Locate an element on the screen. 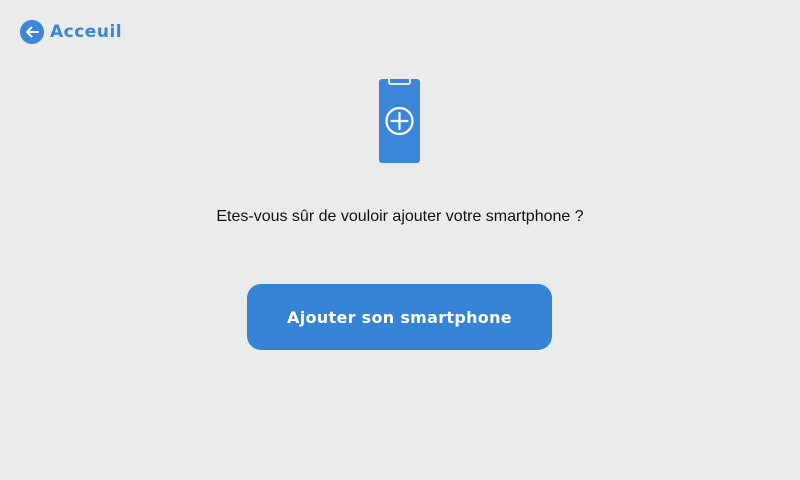 The height and width of the screenshot is (480, 800). arrow-left-circle-icon is located at coordinates (32, 32).